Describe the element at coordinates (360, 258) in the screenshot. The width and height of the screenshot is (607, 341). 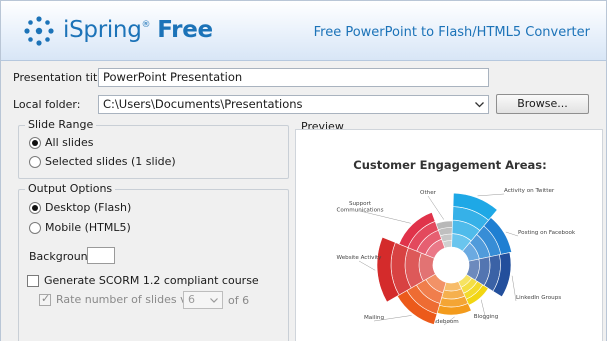
I see `chart-category-label: Website Activity` at that location.